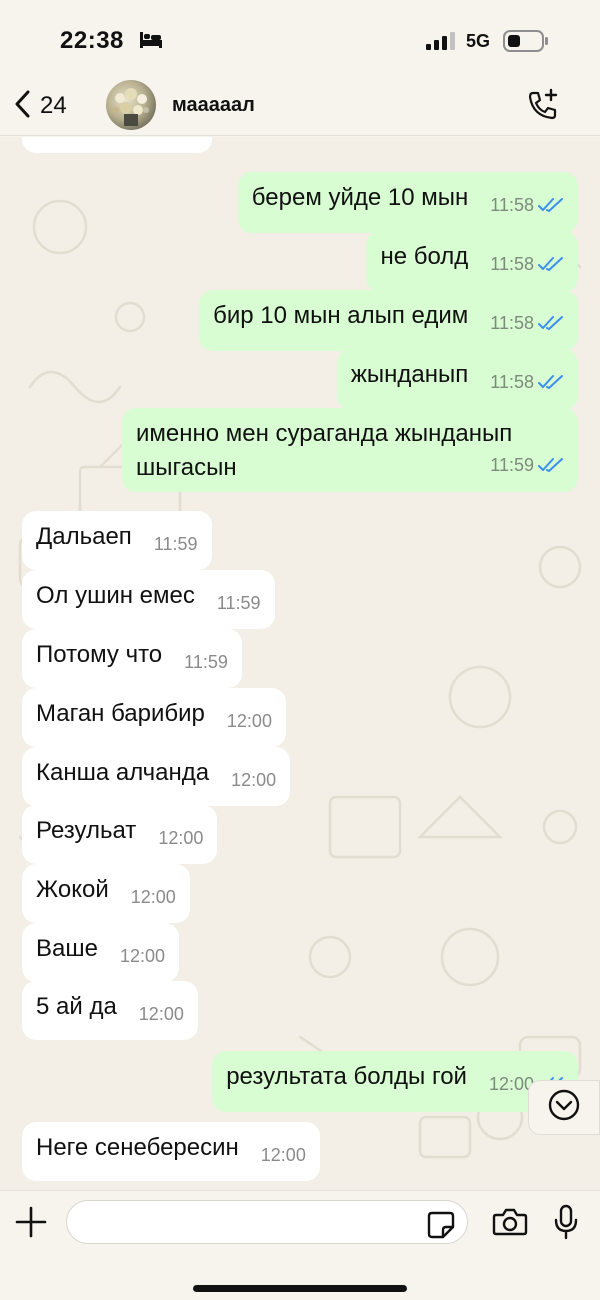 This screenshot has width=600, height=1300. I want to click on sticker-icon, so click(441, 1227).